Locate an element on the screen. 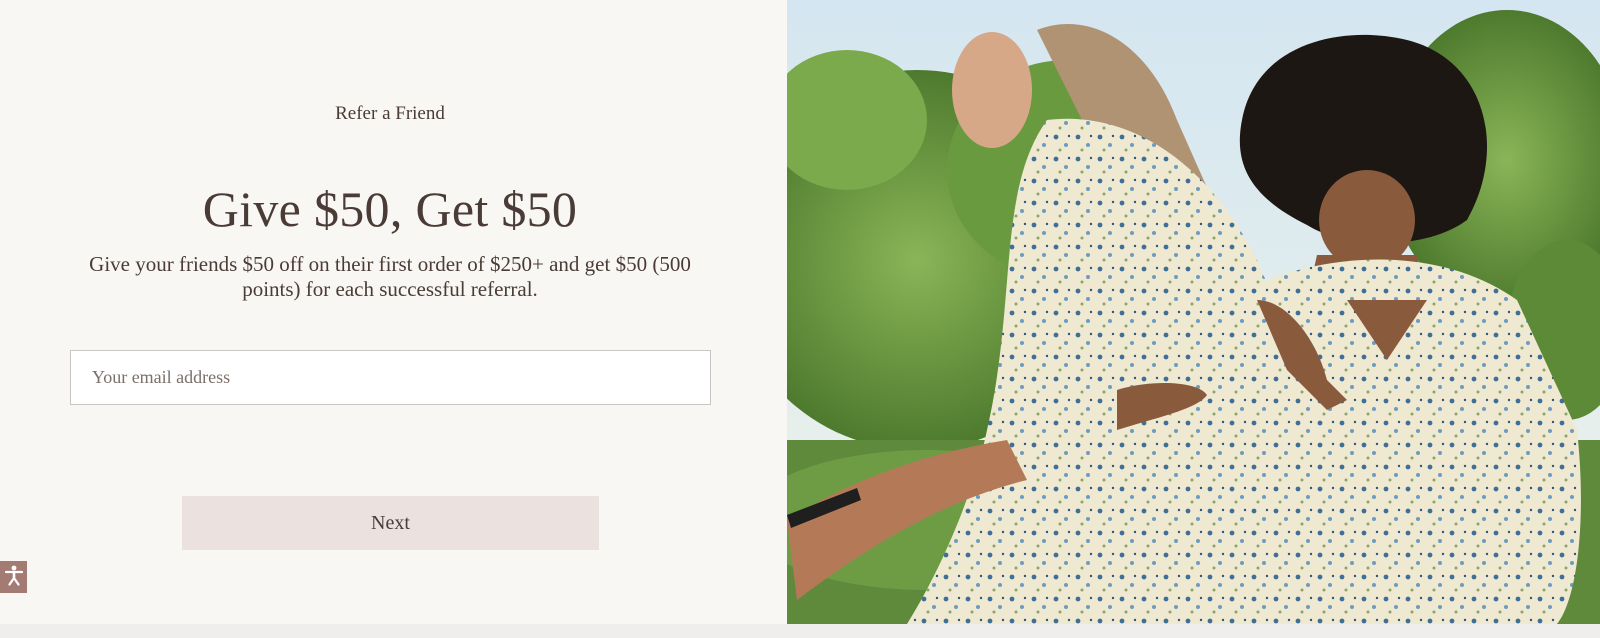 The width and height of the screenshot is (1600, 638). referral-headline: Give $50, Get $50 is located at coordinates (390, 209).